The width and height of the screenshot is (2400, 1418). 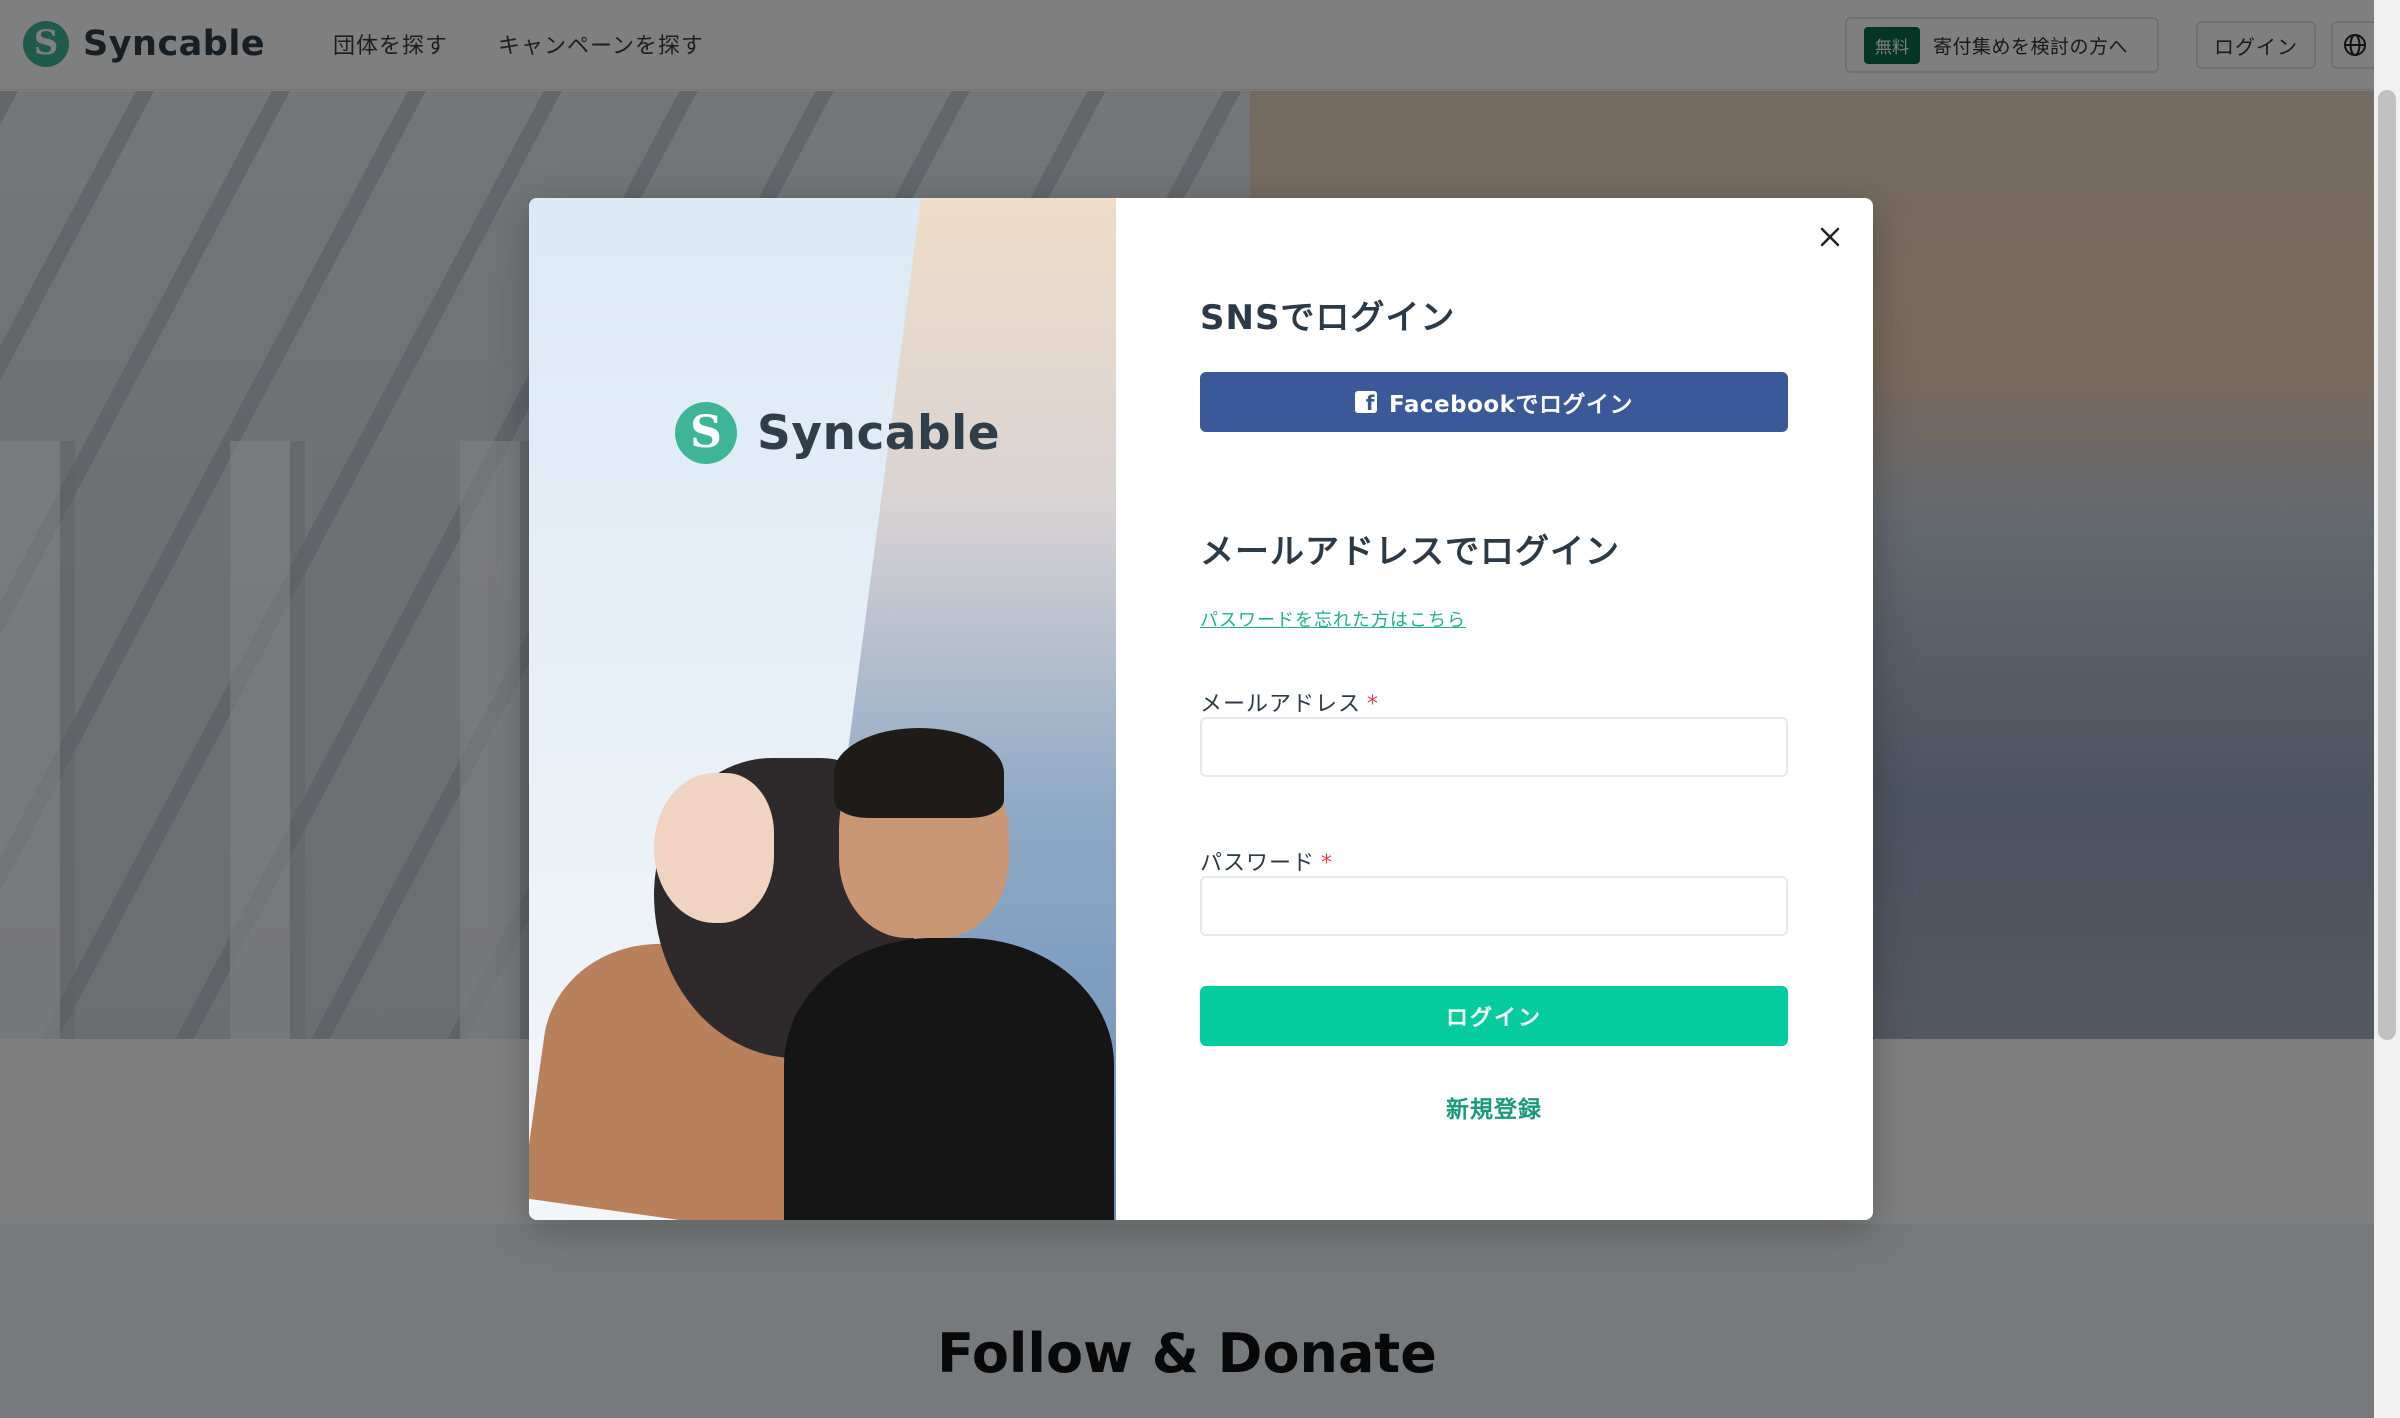 I want to click on syncable-logo-icon: S, so click(x=706, y=433).